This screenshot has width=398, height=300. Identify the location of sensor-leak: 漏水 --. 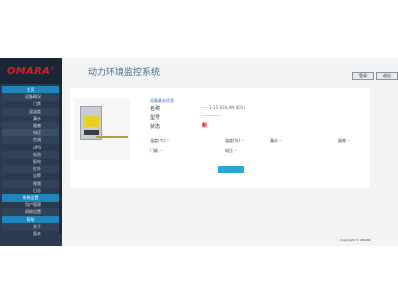
(276, 140).